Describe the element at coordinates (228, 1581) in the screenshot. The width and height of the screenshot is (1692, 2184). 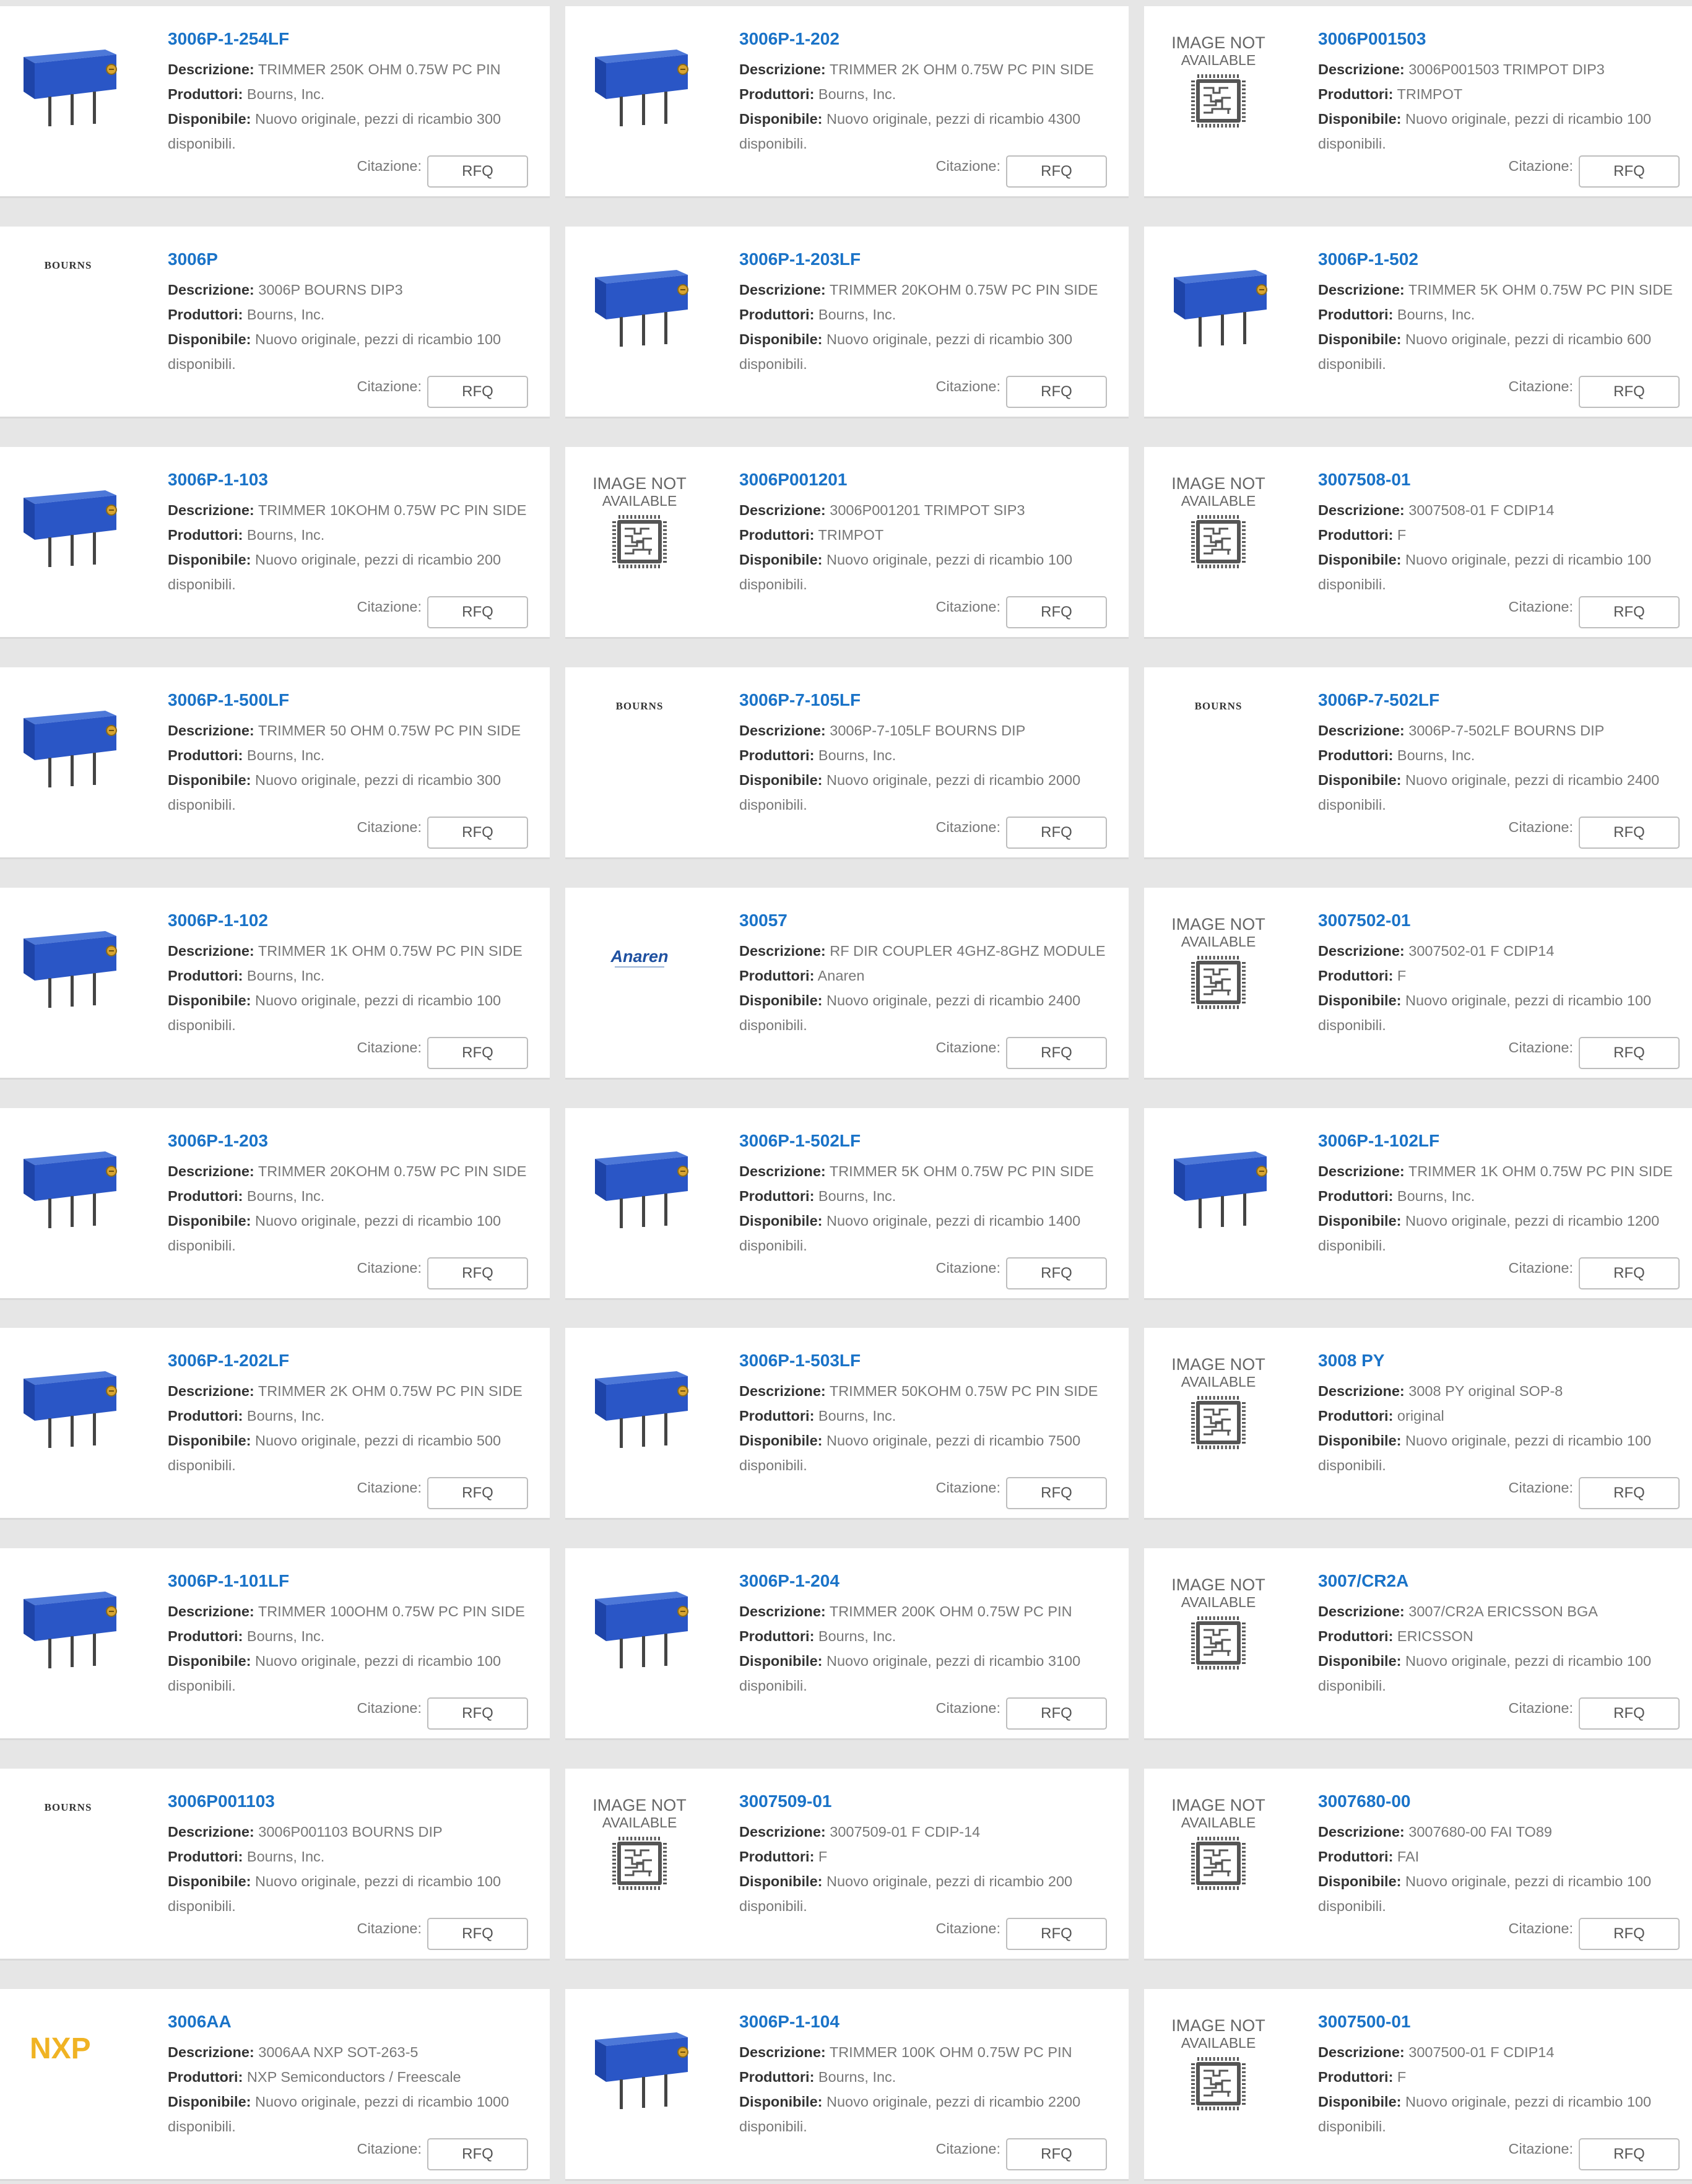
I see `part-number-link: 3006P-1-101LF` at that location.